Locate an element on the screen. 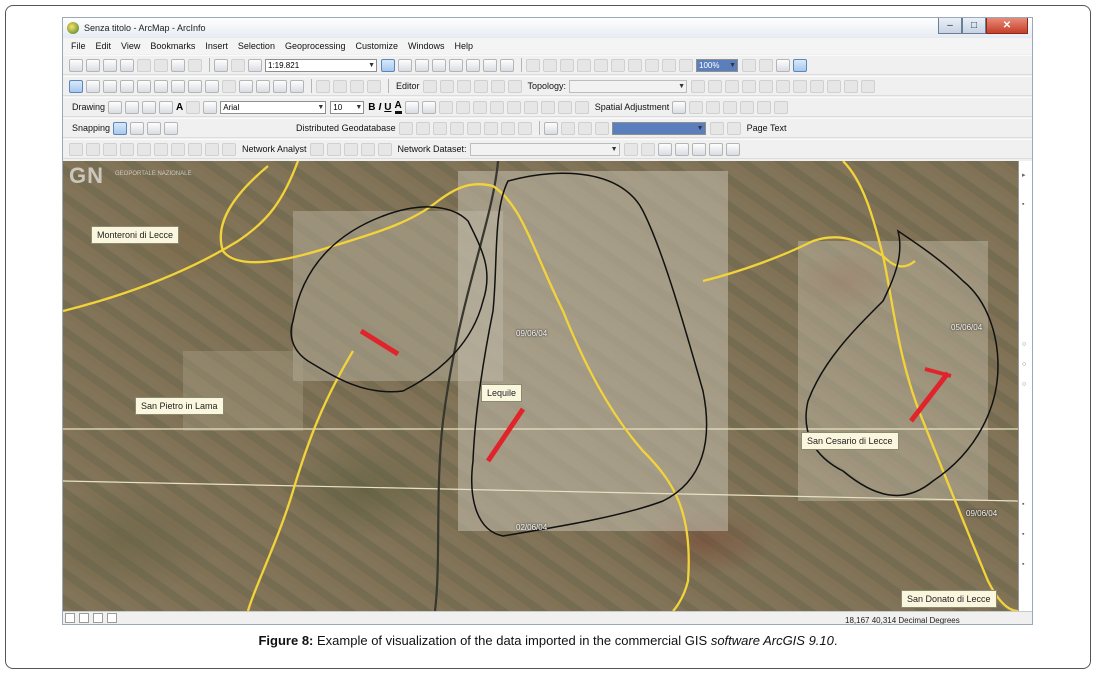 The height and width of the screenshot is (674, 1096). vertex-snapping-icon is located at coordinates (154, 128).